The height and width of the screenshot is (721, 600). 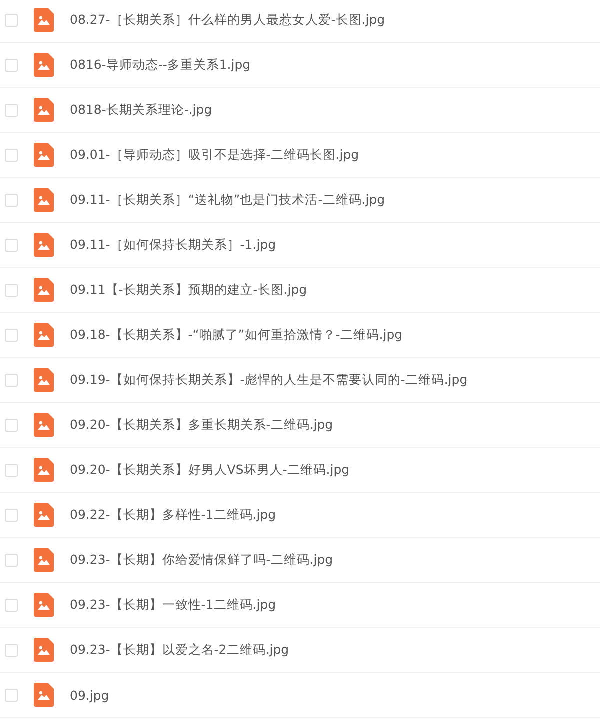 What do you see at coordinates (269, 380) in the screenshot?
I see `file-name: 09.19-【如何保持长期关系】-彪悍的人生是不需要认同的-二维码.jpg` at bounding box center [269, 380].